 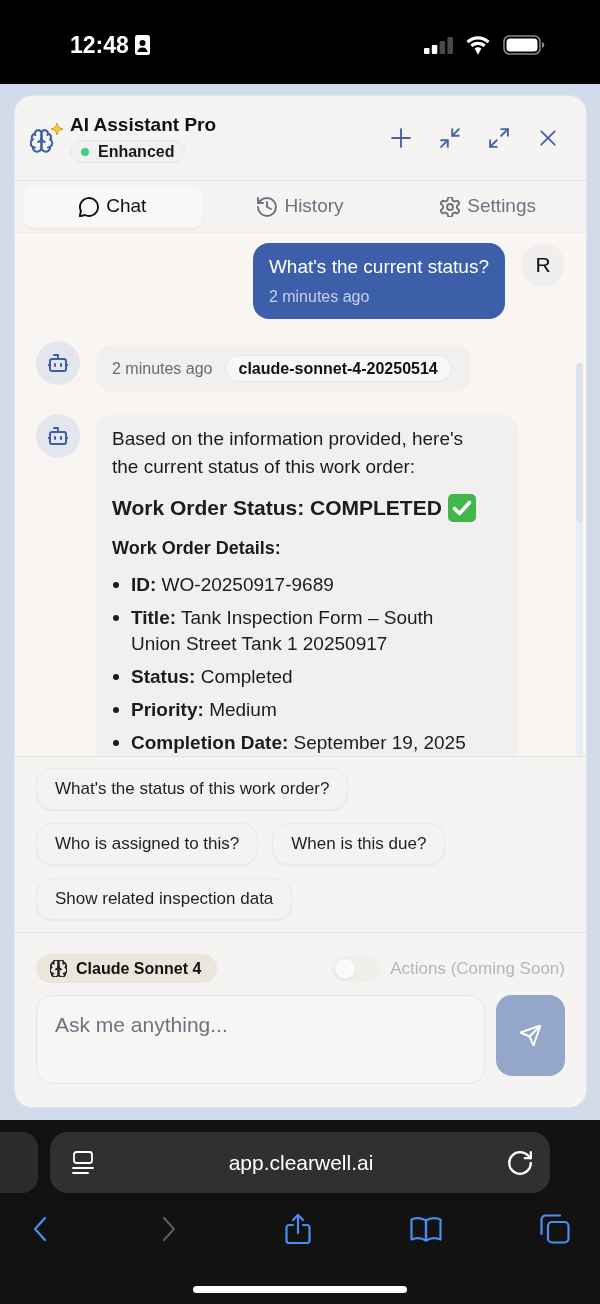 I want to click on close-icon, so click(x=548, y=138).